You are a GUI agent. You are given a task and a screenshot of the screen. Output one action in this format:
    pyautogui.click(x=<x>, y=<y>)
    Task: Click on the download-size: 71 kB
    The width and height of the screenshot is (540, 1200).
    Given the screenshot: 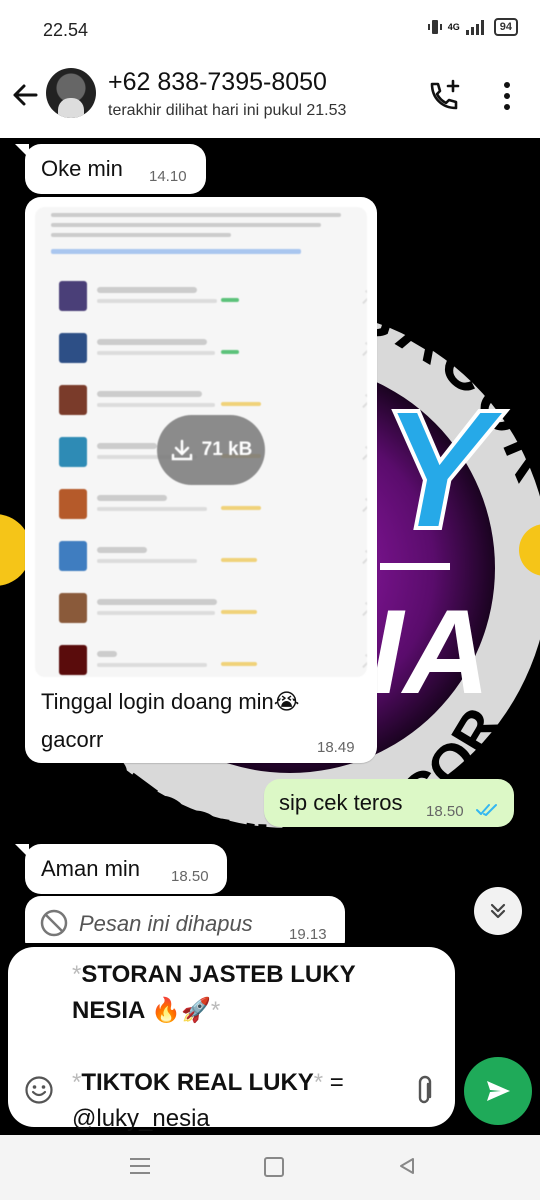 What is the action you would take?
    pyautogui.click(x=227, y=449)
    